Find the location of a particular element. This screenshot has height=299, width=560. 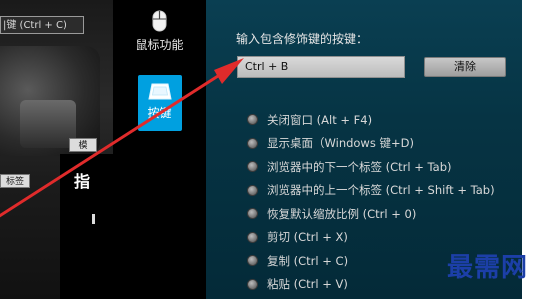

sidebar-selected-tile: 按键 is located at coordinates (159, 103).